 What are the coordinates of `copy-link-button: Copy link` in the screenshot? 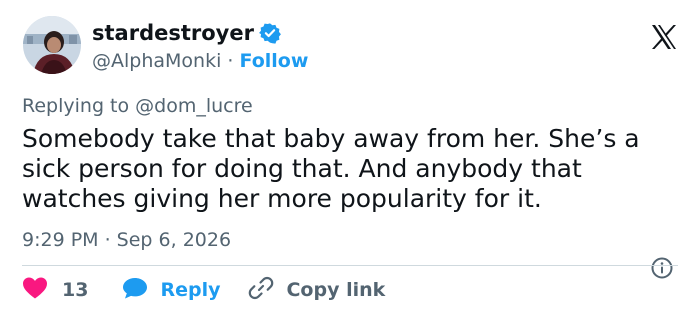 It's located at (316, 290).